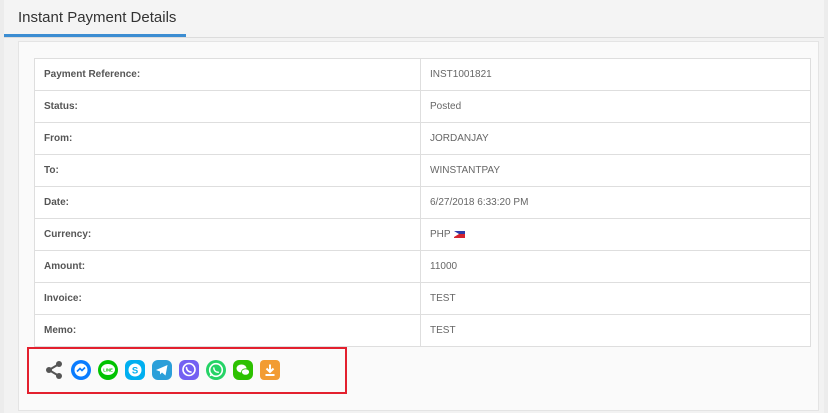 This screenshot has width=828, height=413. I want to click on share-icons: LINE S, so click(162, 370).